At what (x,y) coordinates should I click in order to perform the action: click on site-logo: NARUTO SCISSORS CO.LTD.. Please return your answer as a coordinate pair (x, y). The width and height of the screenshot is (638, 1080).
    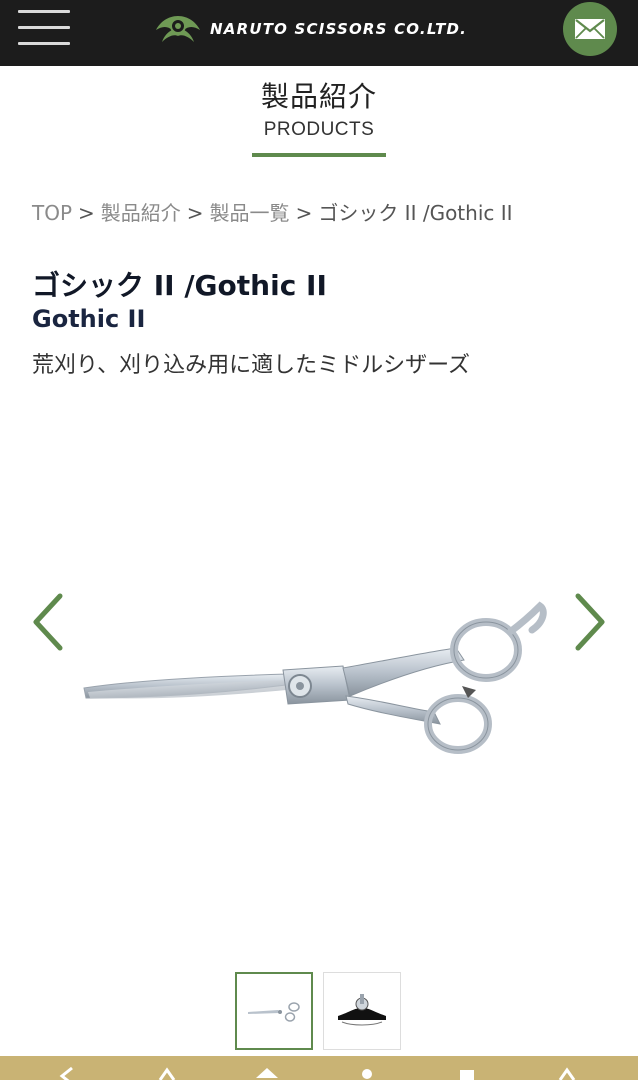
    Looking at the image, I should click on (310, 29).